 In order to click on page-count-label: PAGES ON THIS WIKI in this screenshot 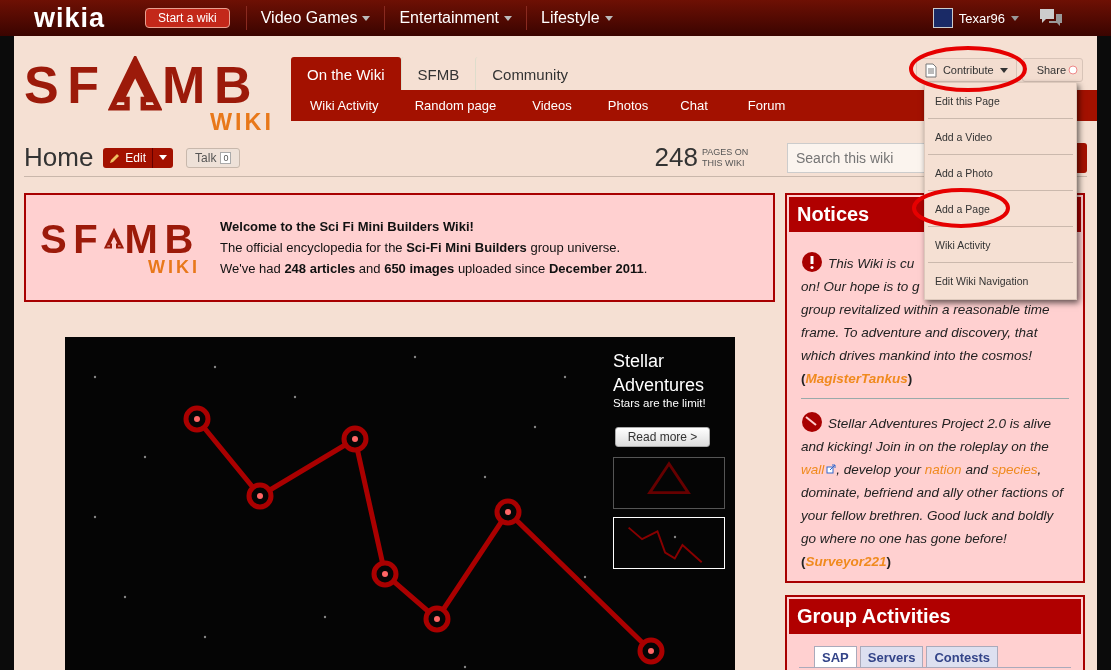, I will do `click(726, 157)`.